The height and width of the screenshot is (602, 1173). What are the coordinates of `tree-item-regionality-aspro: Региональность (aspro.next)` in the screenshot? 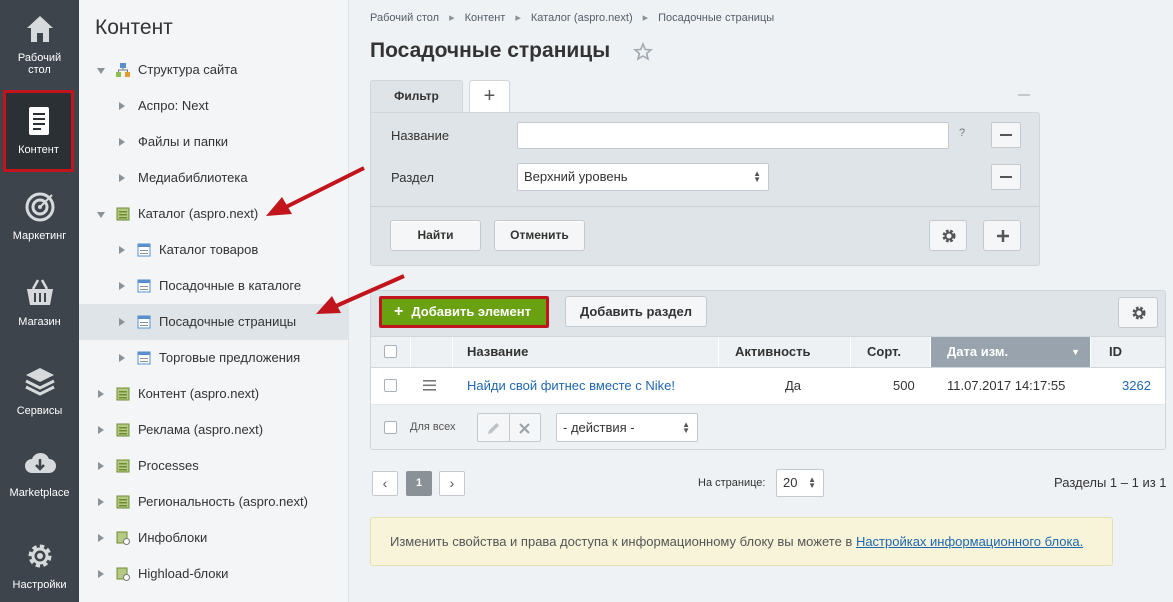 It's located at (214, 502).